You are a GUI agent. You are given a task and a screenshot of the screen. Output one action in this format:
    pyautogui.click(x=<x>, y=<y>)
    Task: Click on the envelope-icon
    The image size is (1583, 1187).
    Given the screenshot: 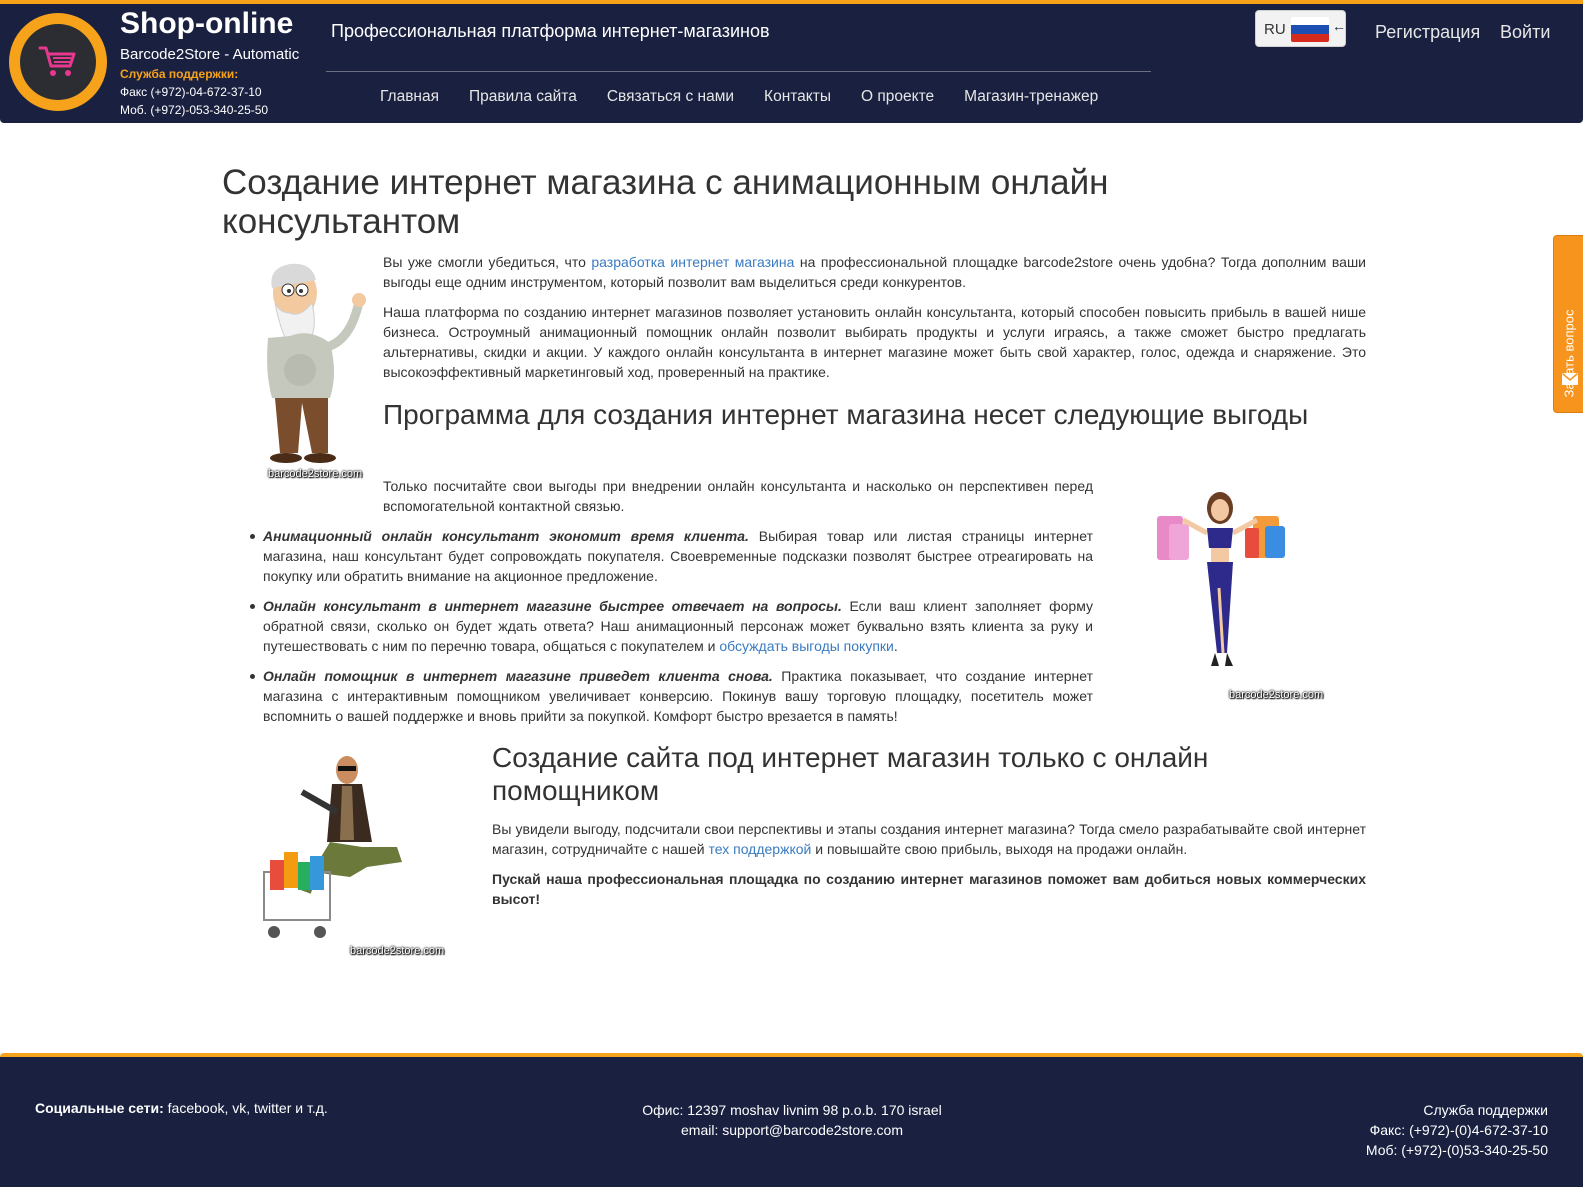 What is the action you would take?
    pyautogui.click(x=1570, y=379)
    